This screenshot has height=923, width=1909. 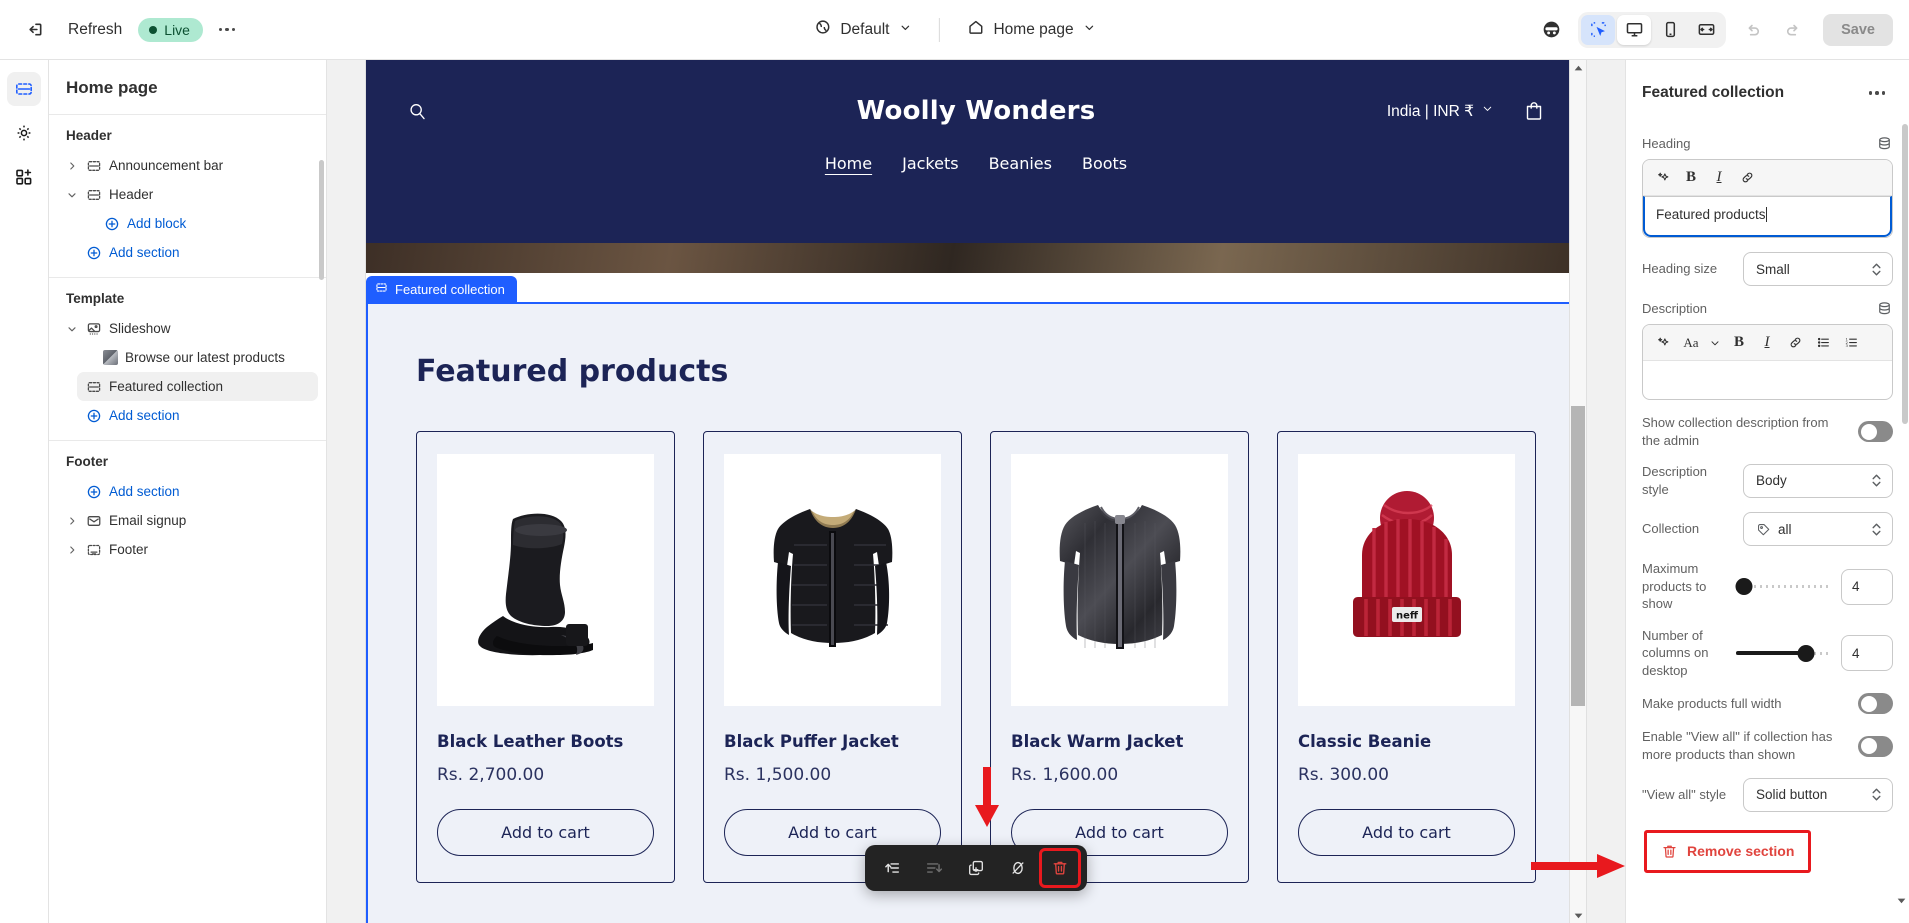 What do you see at coordinates (1792, 30) in the screenshot?
I see `redo-icon` at bounding box center [1792, 30].